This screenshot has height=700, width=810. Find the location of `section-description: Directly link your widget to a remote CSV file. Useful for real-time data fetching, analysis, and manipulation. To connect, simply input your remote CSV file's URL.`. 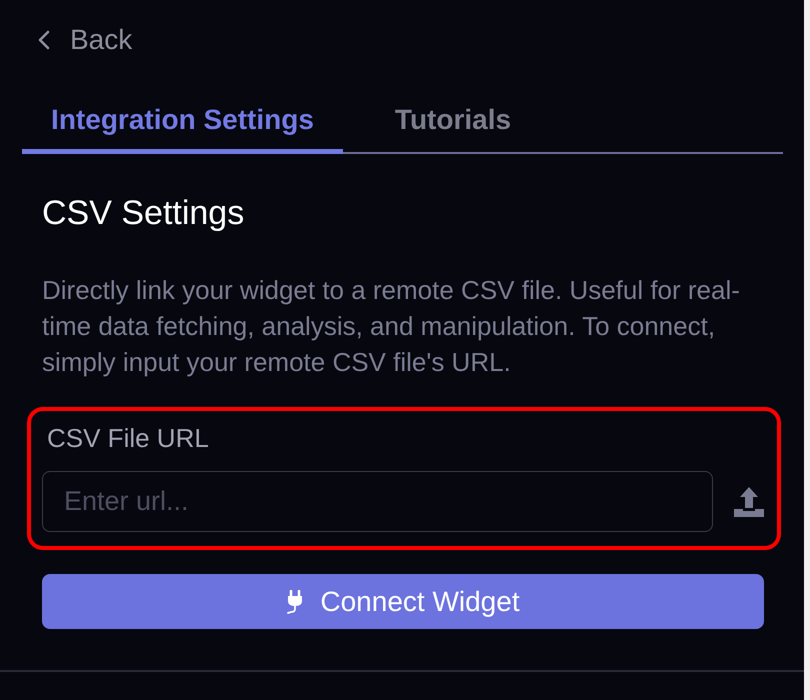

section-description: Directly link your widget to a remote CSV file. Useful for real-time data fetching, analysis, and manipulation. To connect, simply input your remote CSV file's URL. is located at coordinates (391, 326).